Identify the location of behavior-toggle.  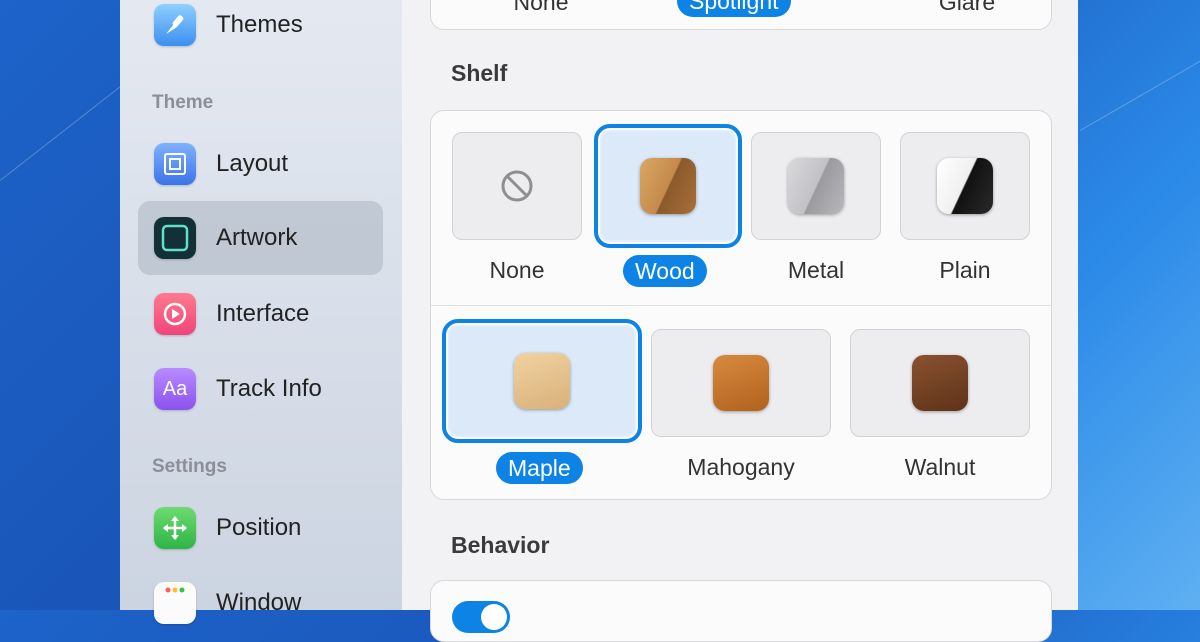
(481, 617).